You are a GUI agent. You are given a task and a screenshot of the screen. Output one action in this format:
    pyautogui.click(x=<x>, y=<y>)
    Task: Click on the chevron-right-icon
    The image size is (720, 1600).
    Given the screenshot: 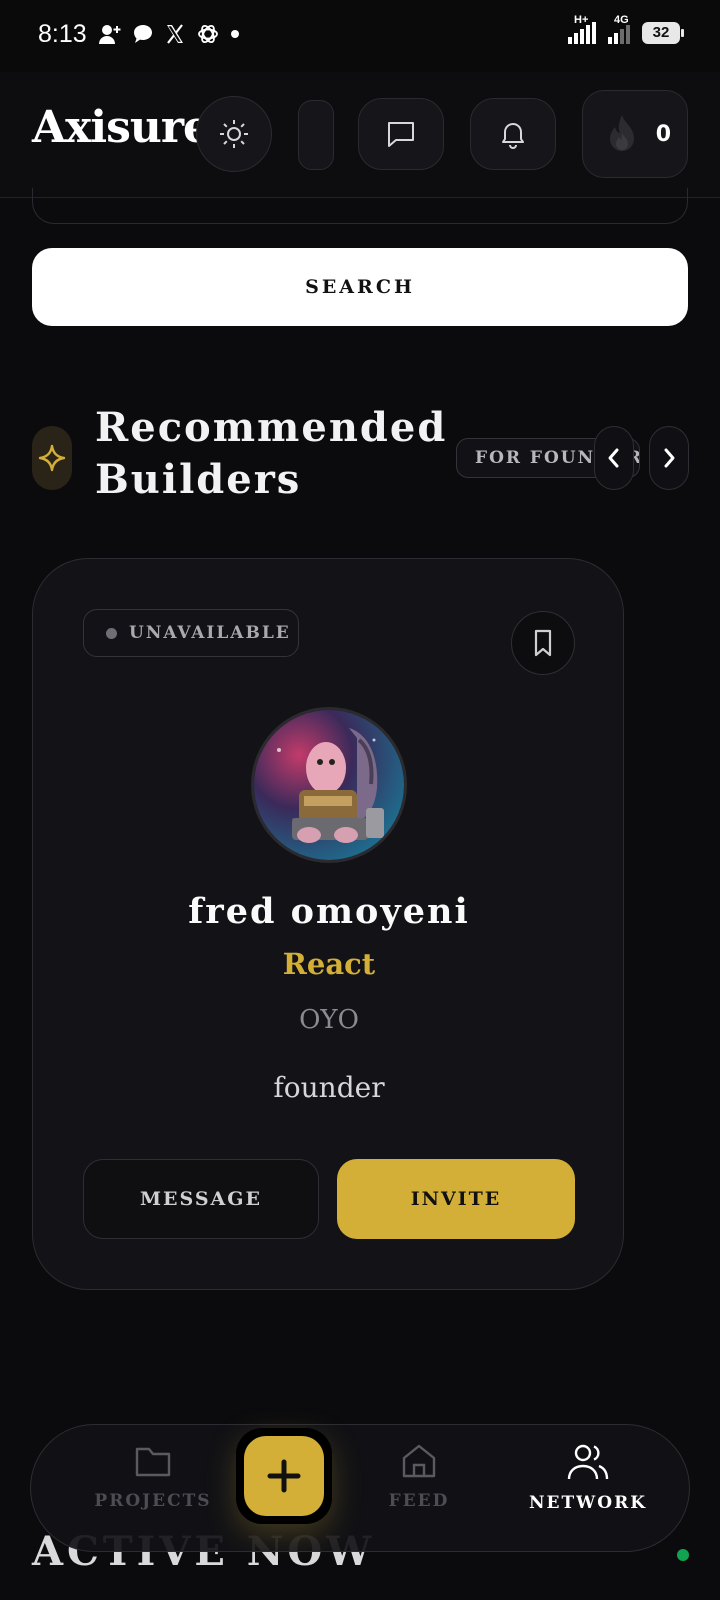 What is the action you would take?
    pyautogui.click(x=669, y=458)
    